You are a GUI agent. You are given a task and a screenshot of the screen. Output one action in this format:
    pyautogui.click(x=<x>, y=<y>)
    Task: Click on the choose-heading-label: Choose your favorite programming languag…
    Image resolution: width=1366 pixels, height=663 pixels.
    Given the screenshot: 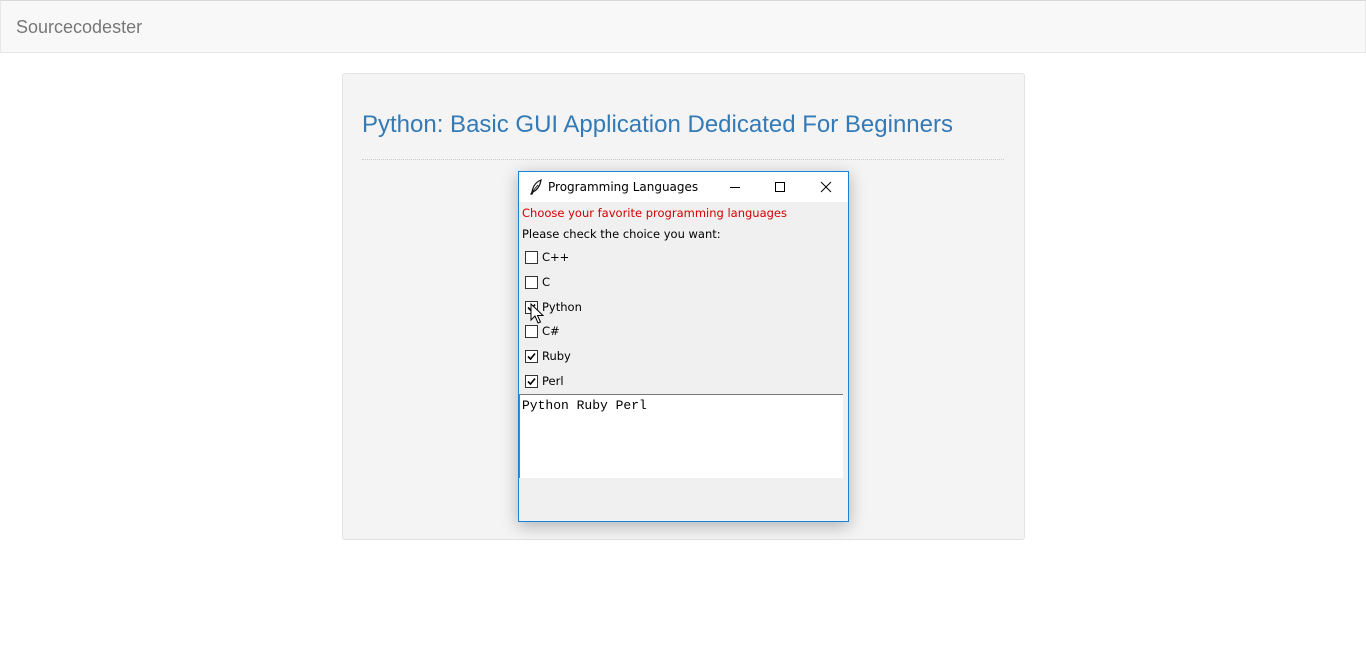 What is the action you would take?
    pyautogui.click(x=654, y=213)
    